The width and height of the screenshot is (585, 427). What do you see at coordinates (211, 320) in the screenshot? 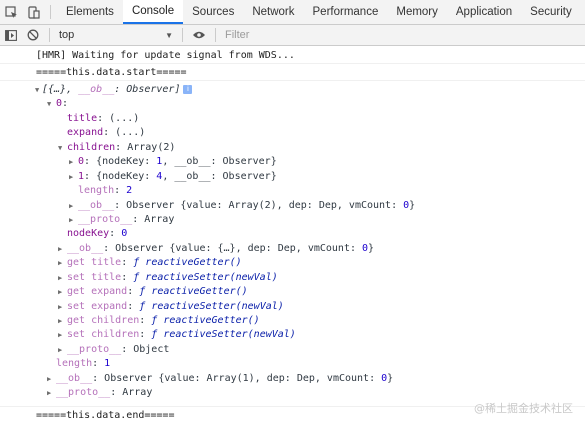
I see `property-value: reactiveGetter()` at bounding box center [211, 320].